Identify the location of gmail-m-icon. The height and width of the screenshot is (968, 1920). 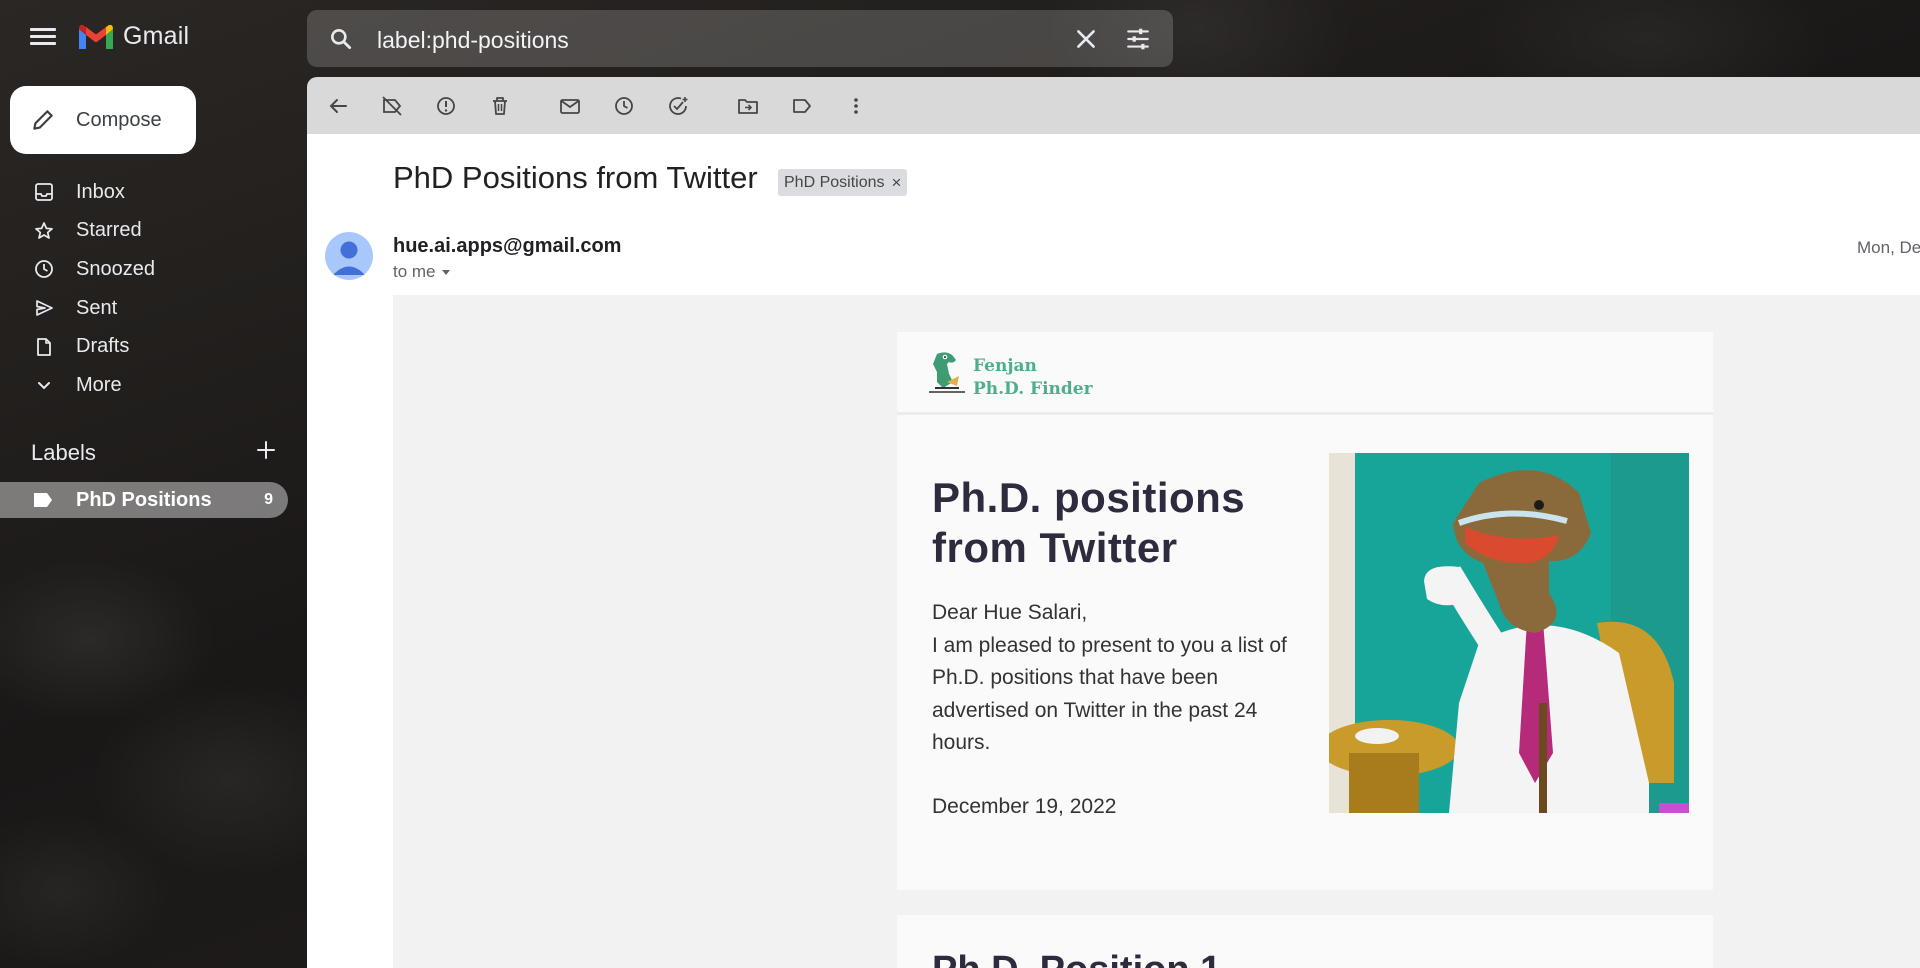
(96, 36).